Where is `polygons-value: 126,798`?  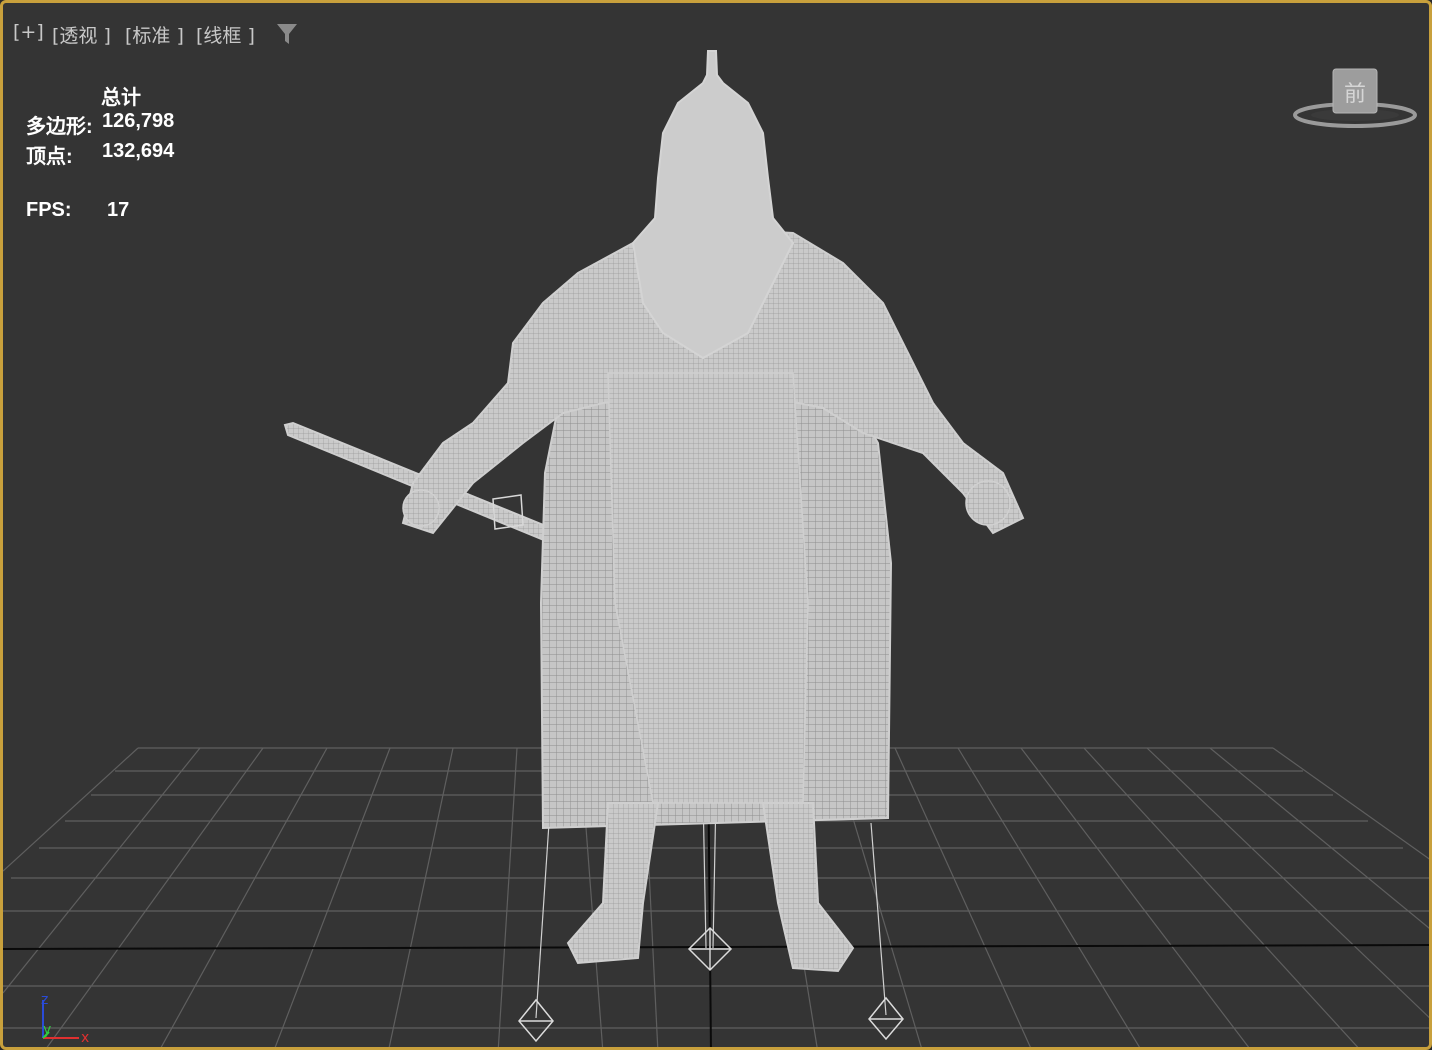
polygons-value: 126,798 is located at coordinates (138, 121).